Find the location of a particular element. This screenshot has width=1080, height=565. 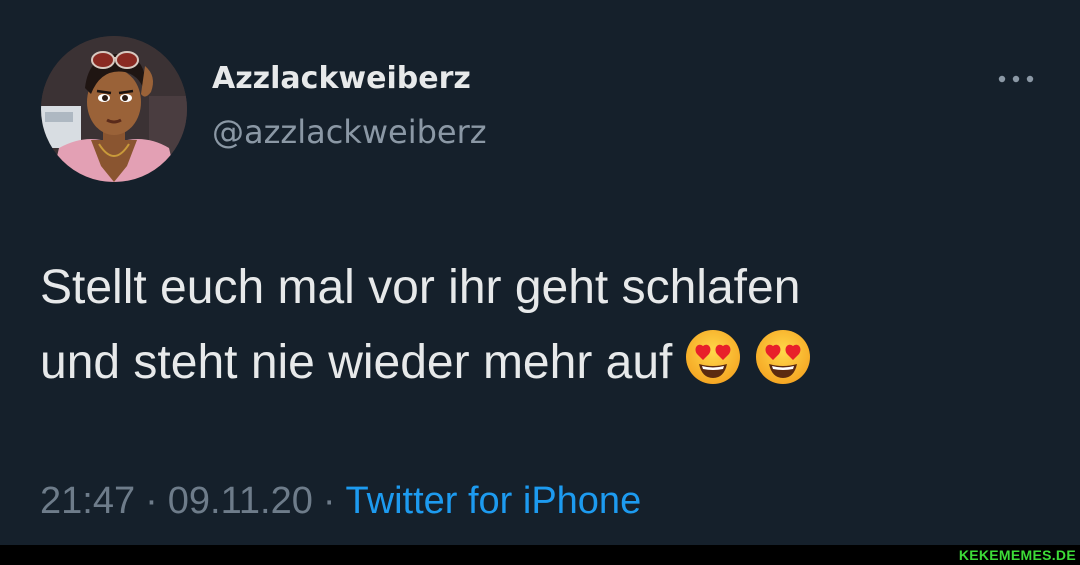

tweet-metadata: 21:47 · 09.11.20 · Twitter for iPhone is located at coordinates (340, 501).